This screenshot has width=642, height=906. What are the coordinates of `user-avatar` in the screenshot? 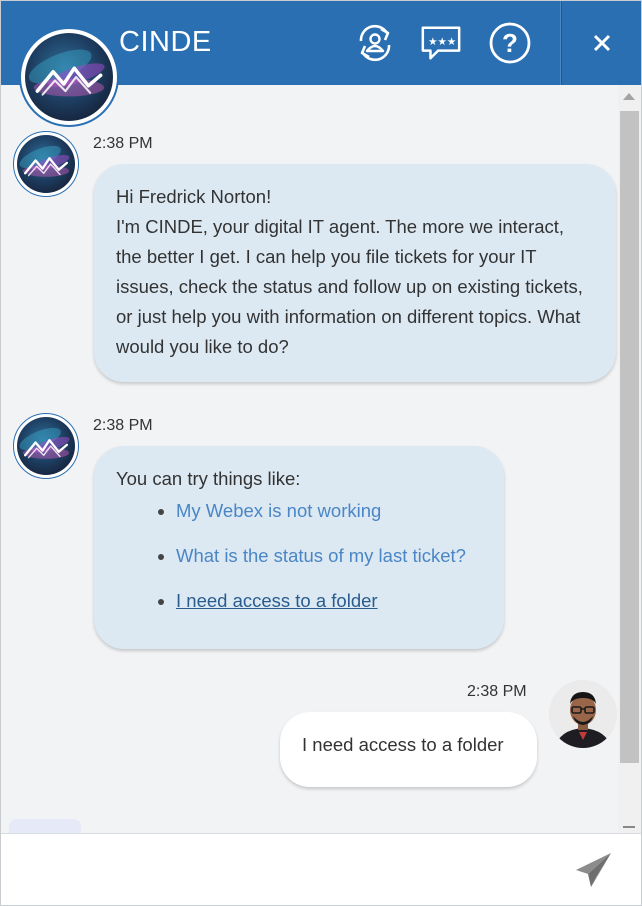 It's located at (583, 714).